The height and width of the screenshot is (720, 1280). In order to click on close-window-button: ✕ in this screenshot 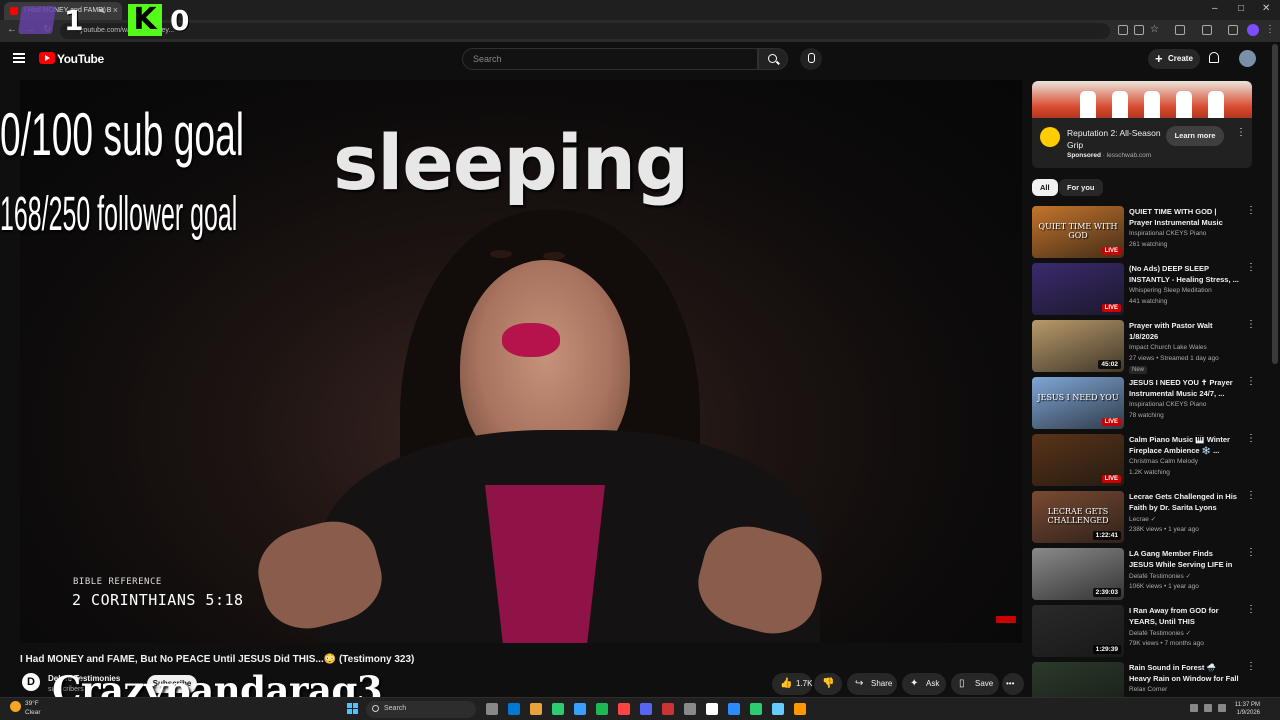, I will do `click(1266, 8)`.